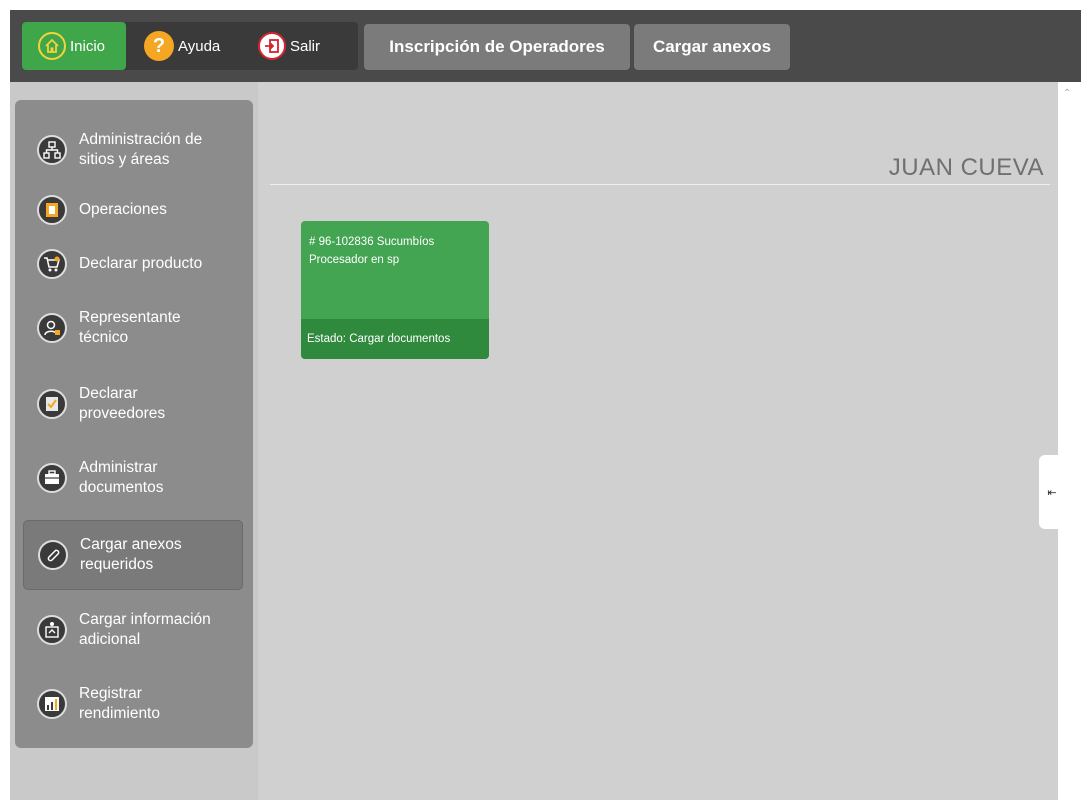 The height and width of the screenshot is (800, 1081). I want to click on sidebar-item-upload-additional-info: Cargar información adicional, so click(133, 630).